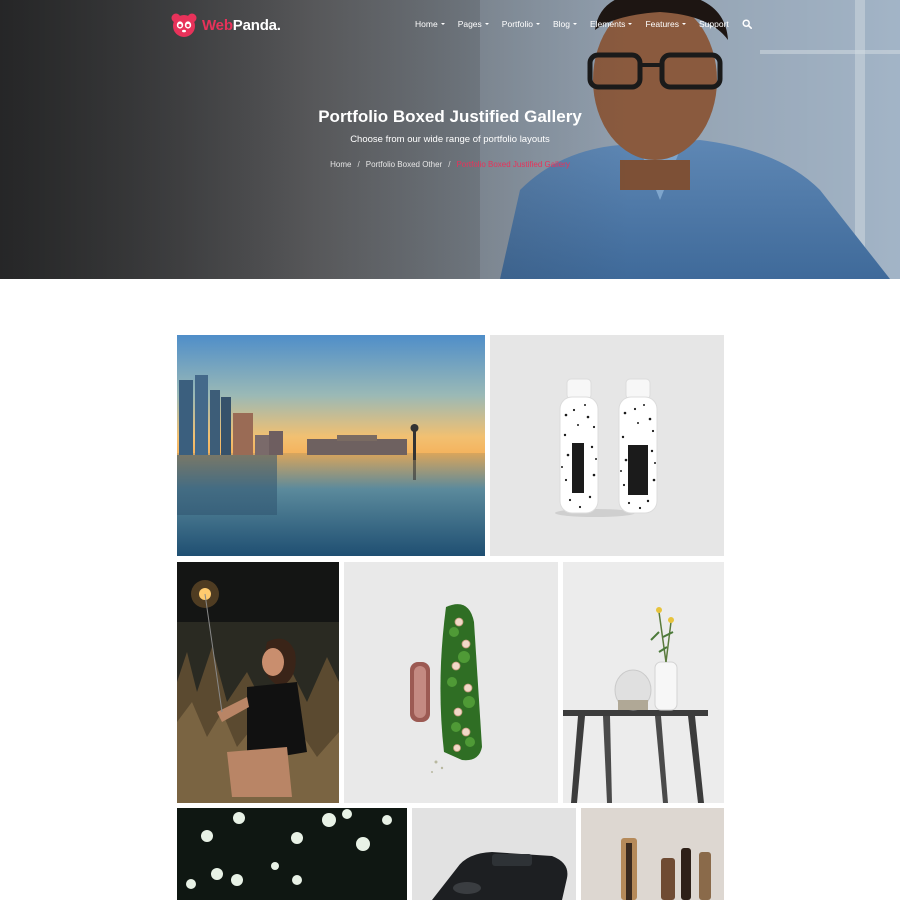 This screenshot has height=900, width=900. I want to click on logo-text-web: Web, so click(217, 25).